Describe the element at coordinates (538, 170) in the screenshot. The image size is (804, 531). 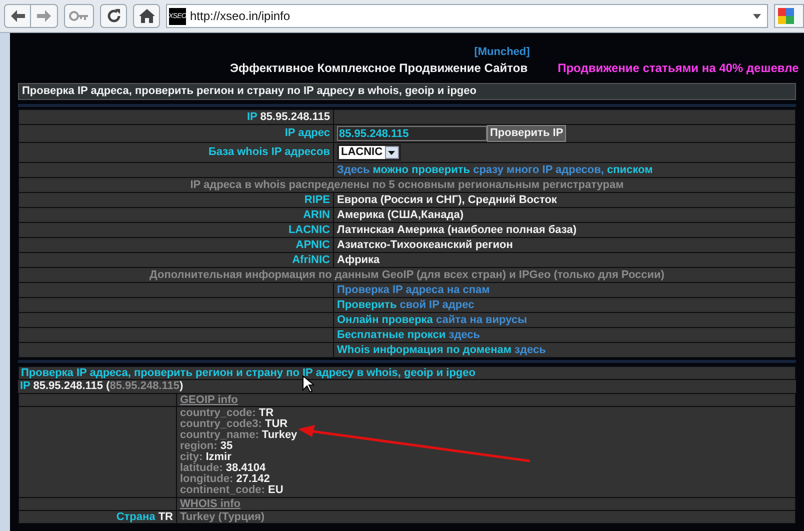
I see `link: сразу много IP адресов,` at that location.